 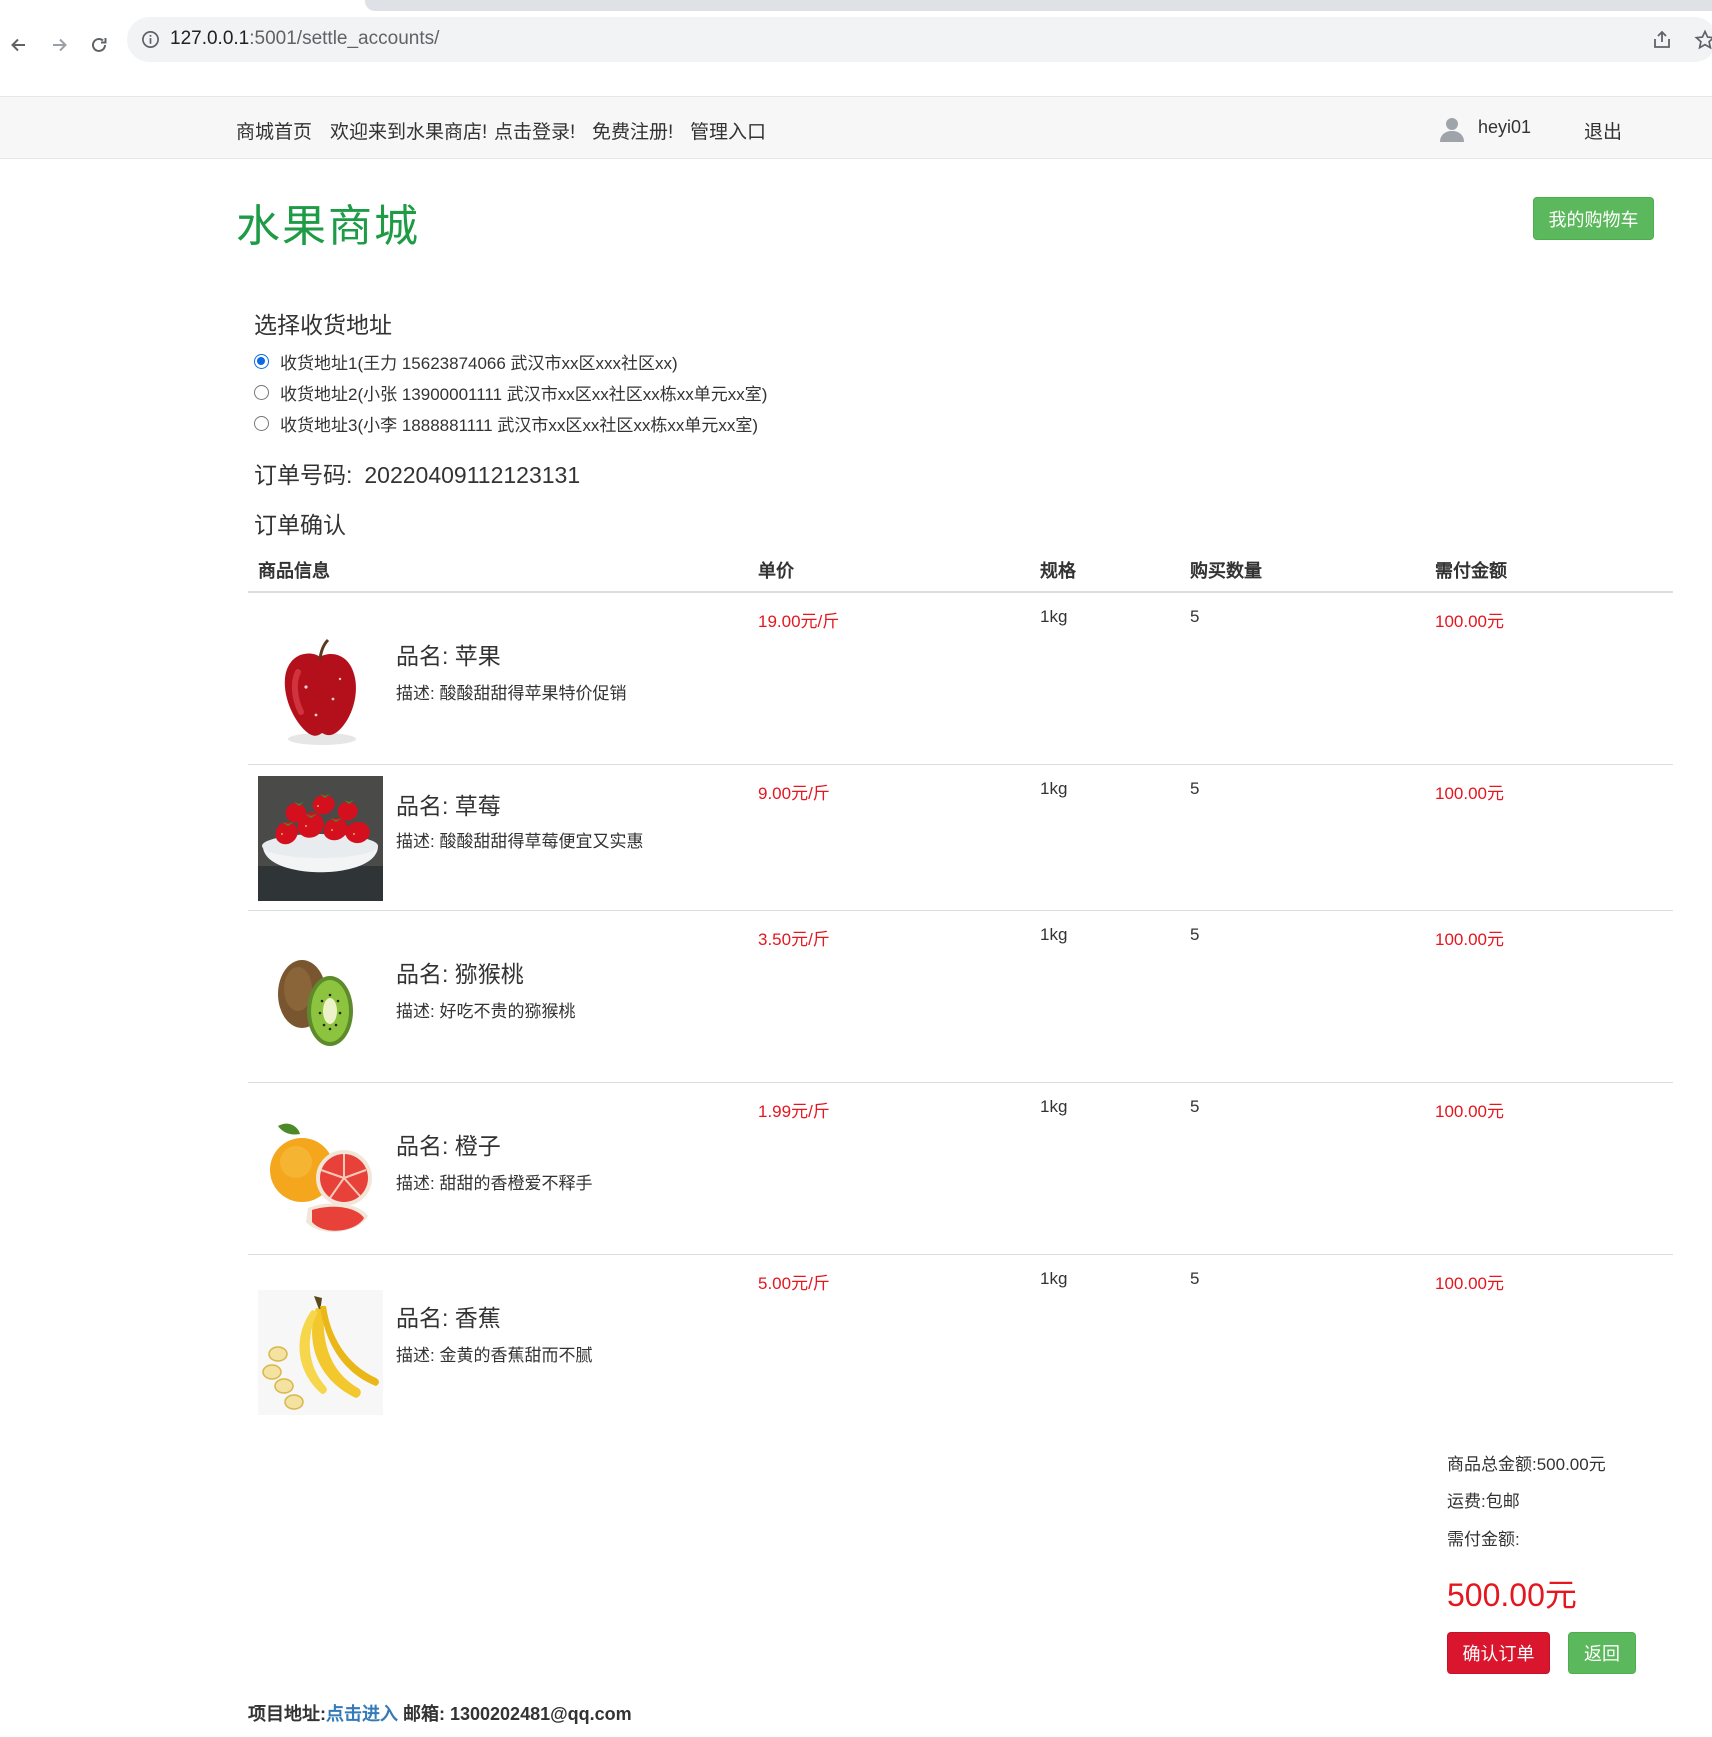 I want to click on apple-image, so click(x=320, y=689).